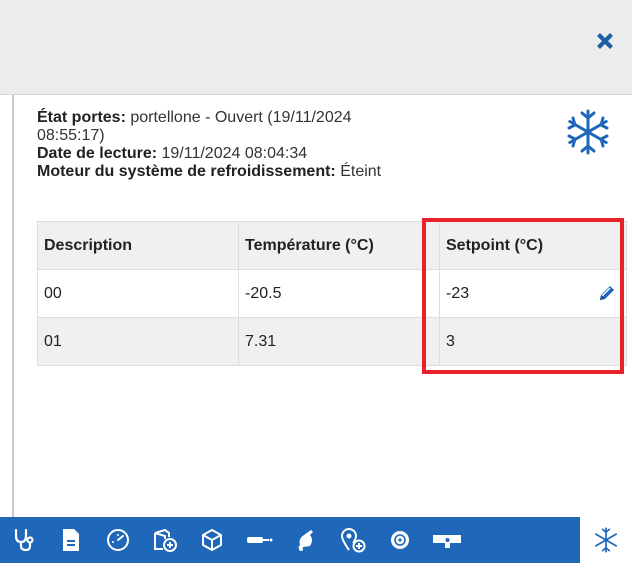 The image size is (632, 563). I want to click on toolbar-truck, so click(446, 540).